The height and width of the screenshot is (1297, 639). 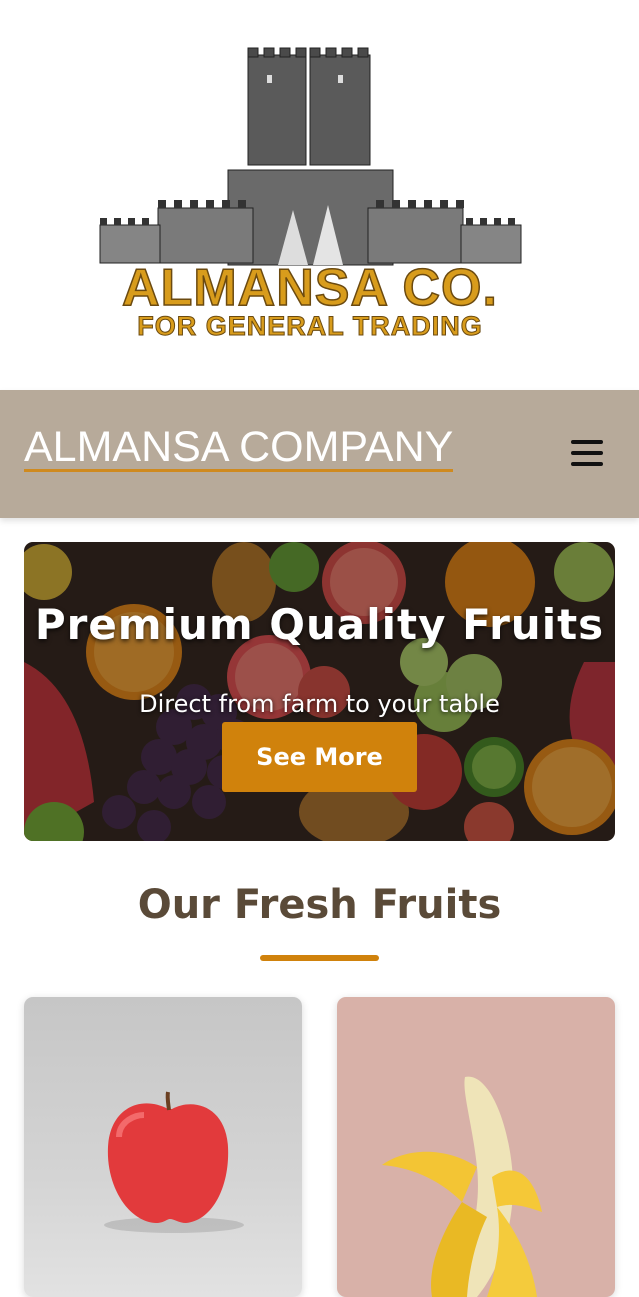 What do you see at coordinates (585, 454) in the screenshot?
I see `hamburger-menu-icon` at bounding box center [585, 454].